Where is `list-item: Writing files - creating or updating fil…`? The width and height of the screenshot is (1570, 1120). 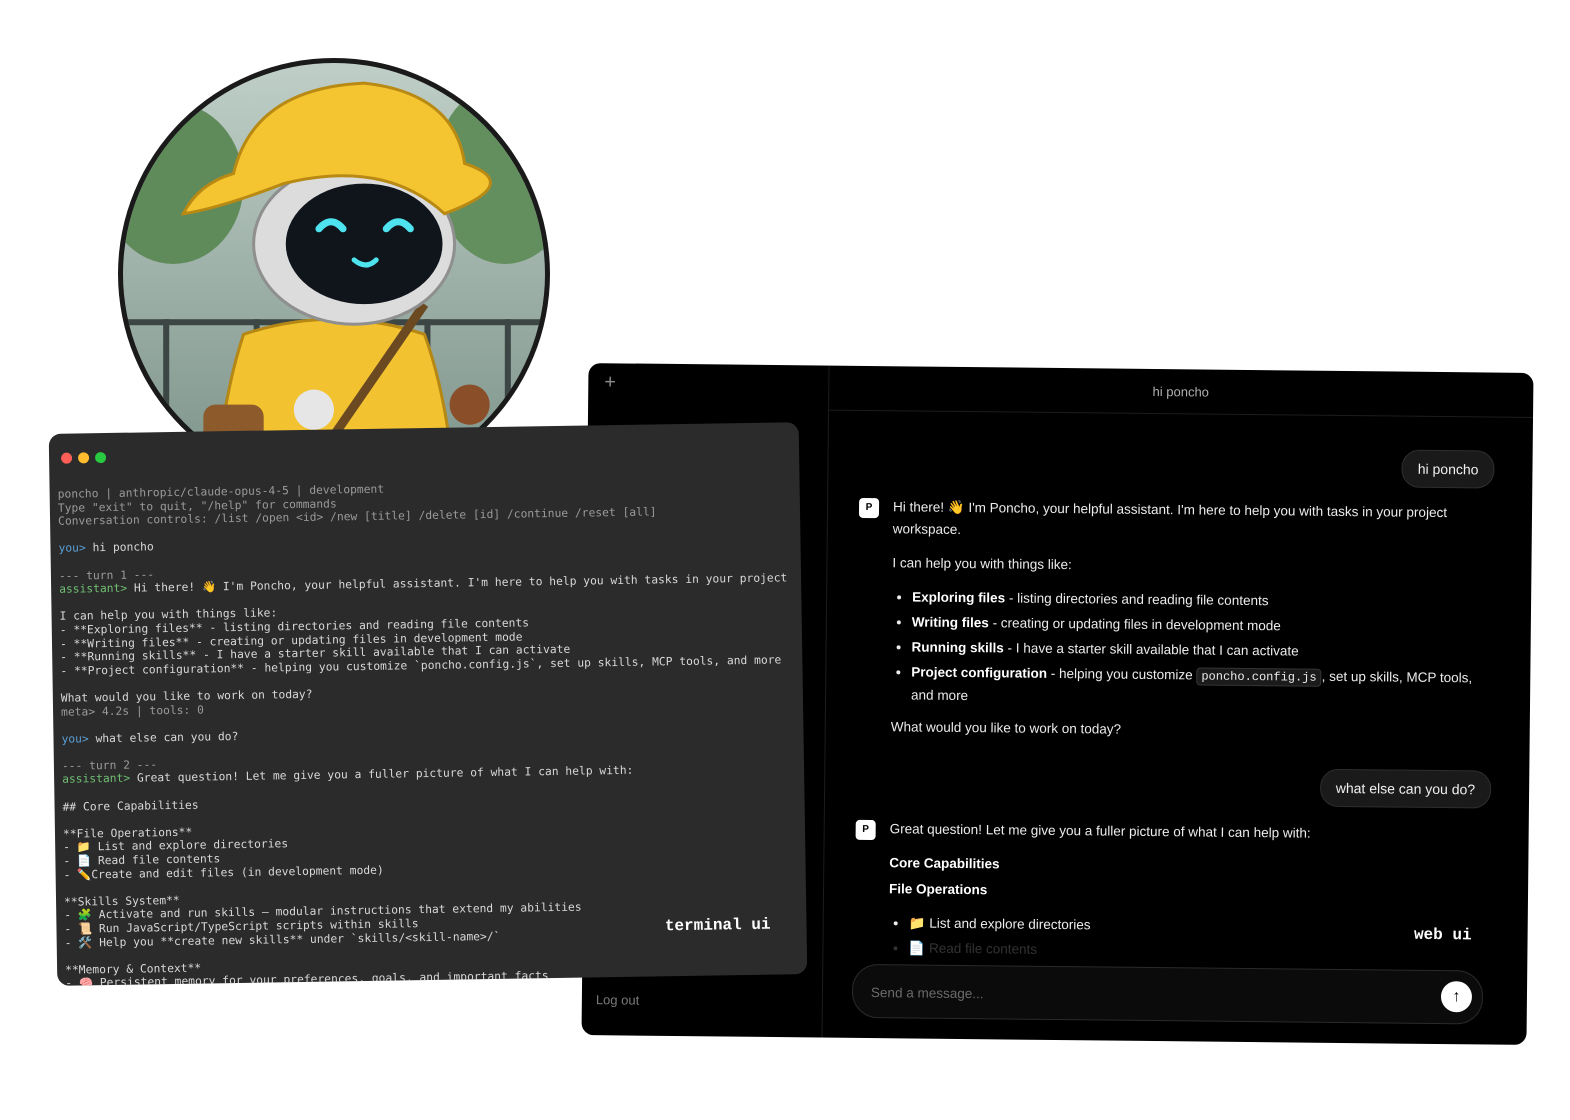
list-item: Writing files - creating or updating fil… is located at coordinates (1201, 625).